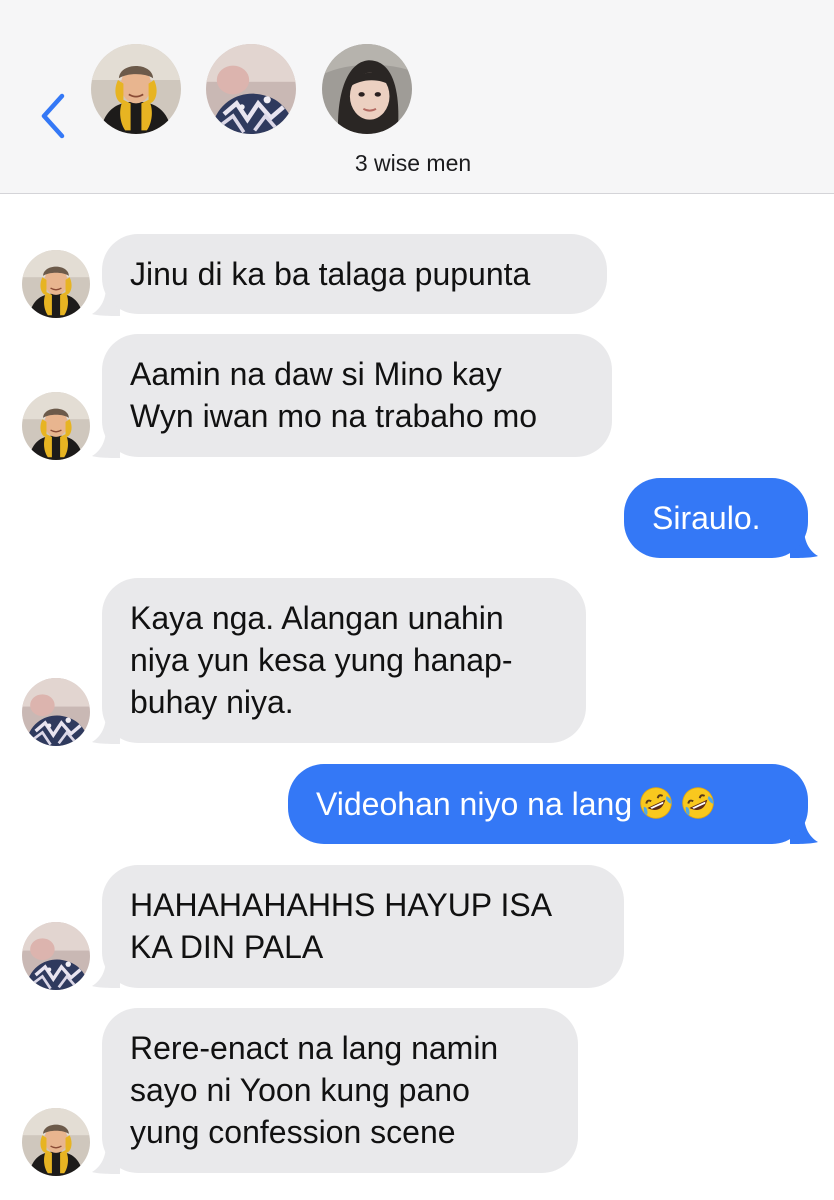  Describe the element at coordinates (706, 518) in the screenshot. I see `message-line: Siraulo.` at that location.